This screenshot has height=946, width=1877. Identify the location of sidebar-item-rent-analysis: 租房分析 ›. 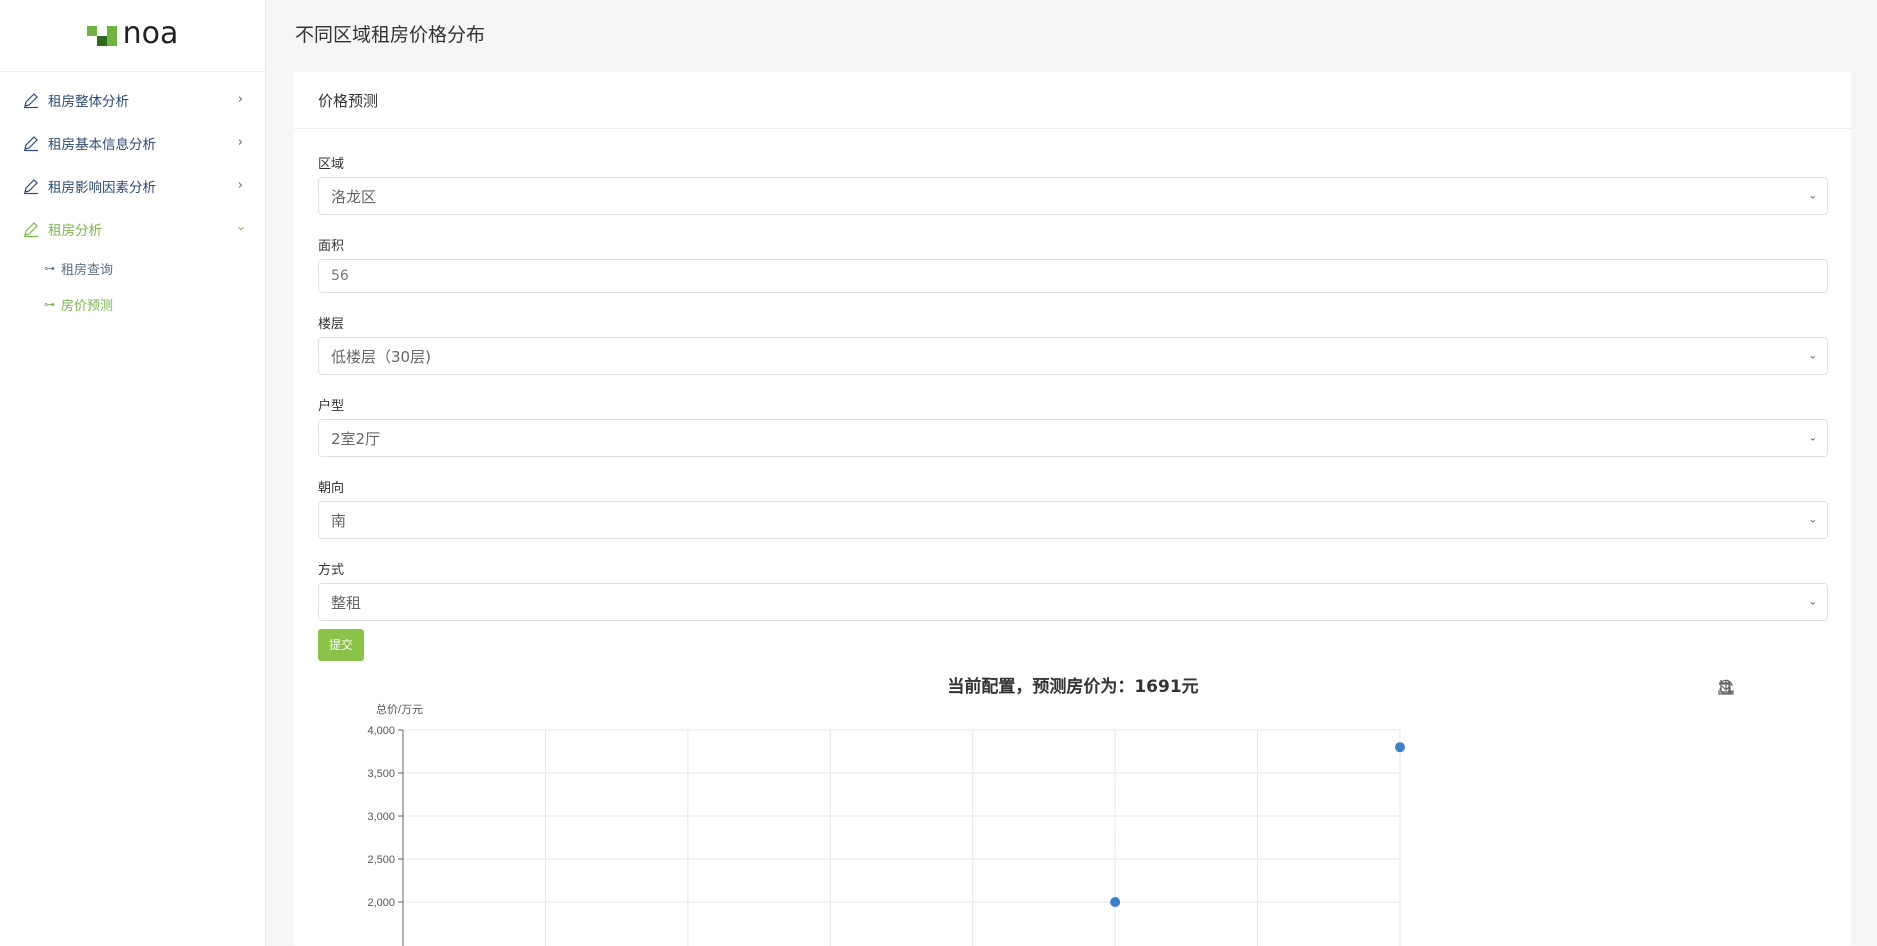
(132, 228).